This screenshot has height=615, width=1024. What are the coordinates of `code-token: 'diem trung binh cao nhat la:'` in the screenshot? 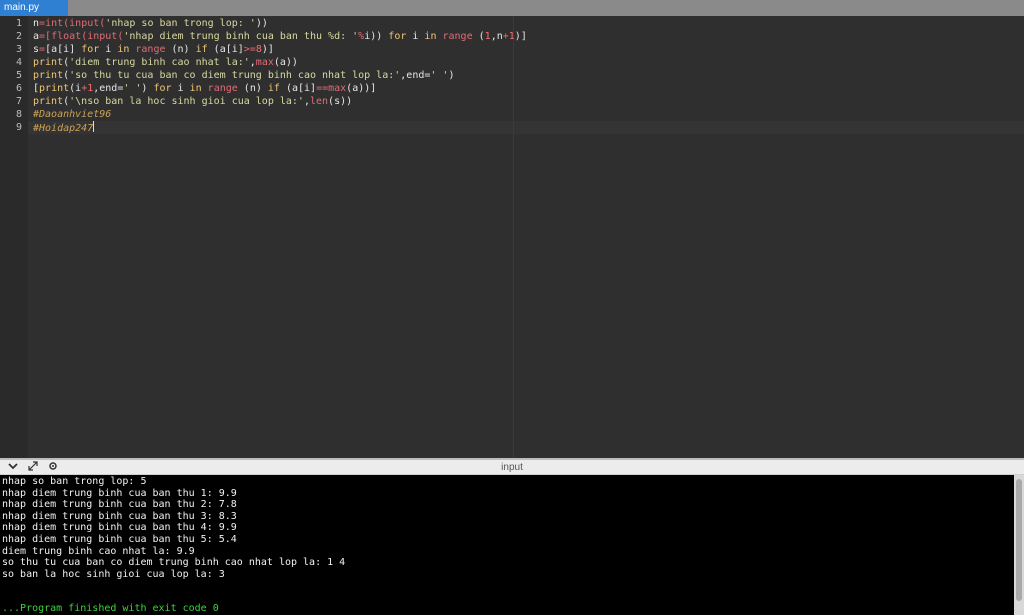 It's located at (159, 62).